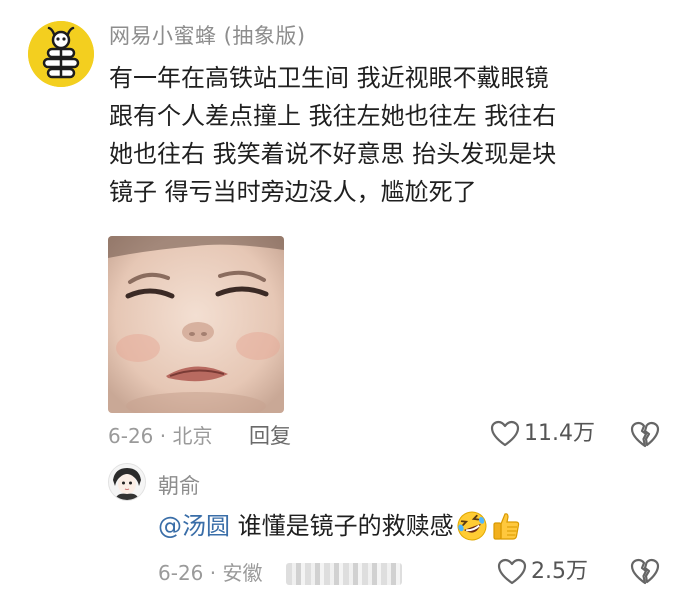 Image resolution: width=690 pixels, height=593 pixels. What do you see at coordinates (293, 192) in the screenshot?
I see `comment-text-line: 镜子 得亏当时旁边没人，尴尬死了` at bounding box center [293, 192].